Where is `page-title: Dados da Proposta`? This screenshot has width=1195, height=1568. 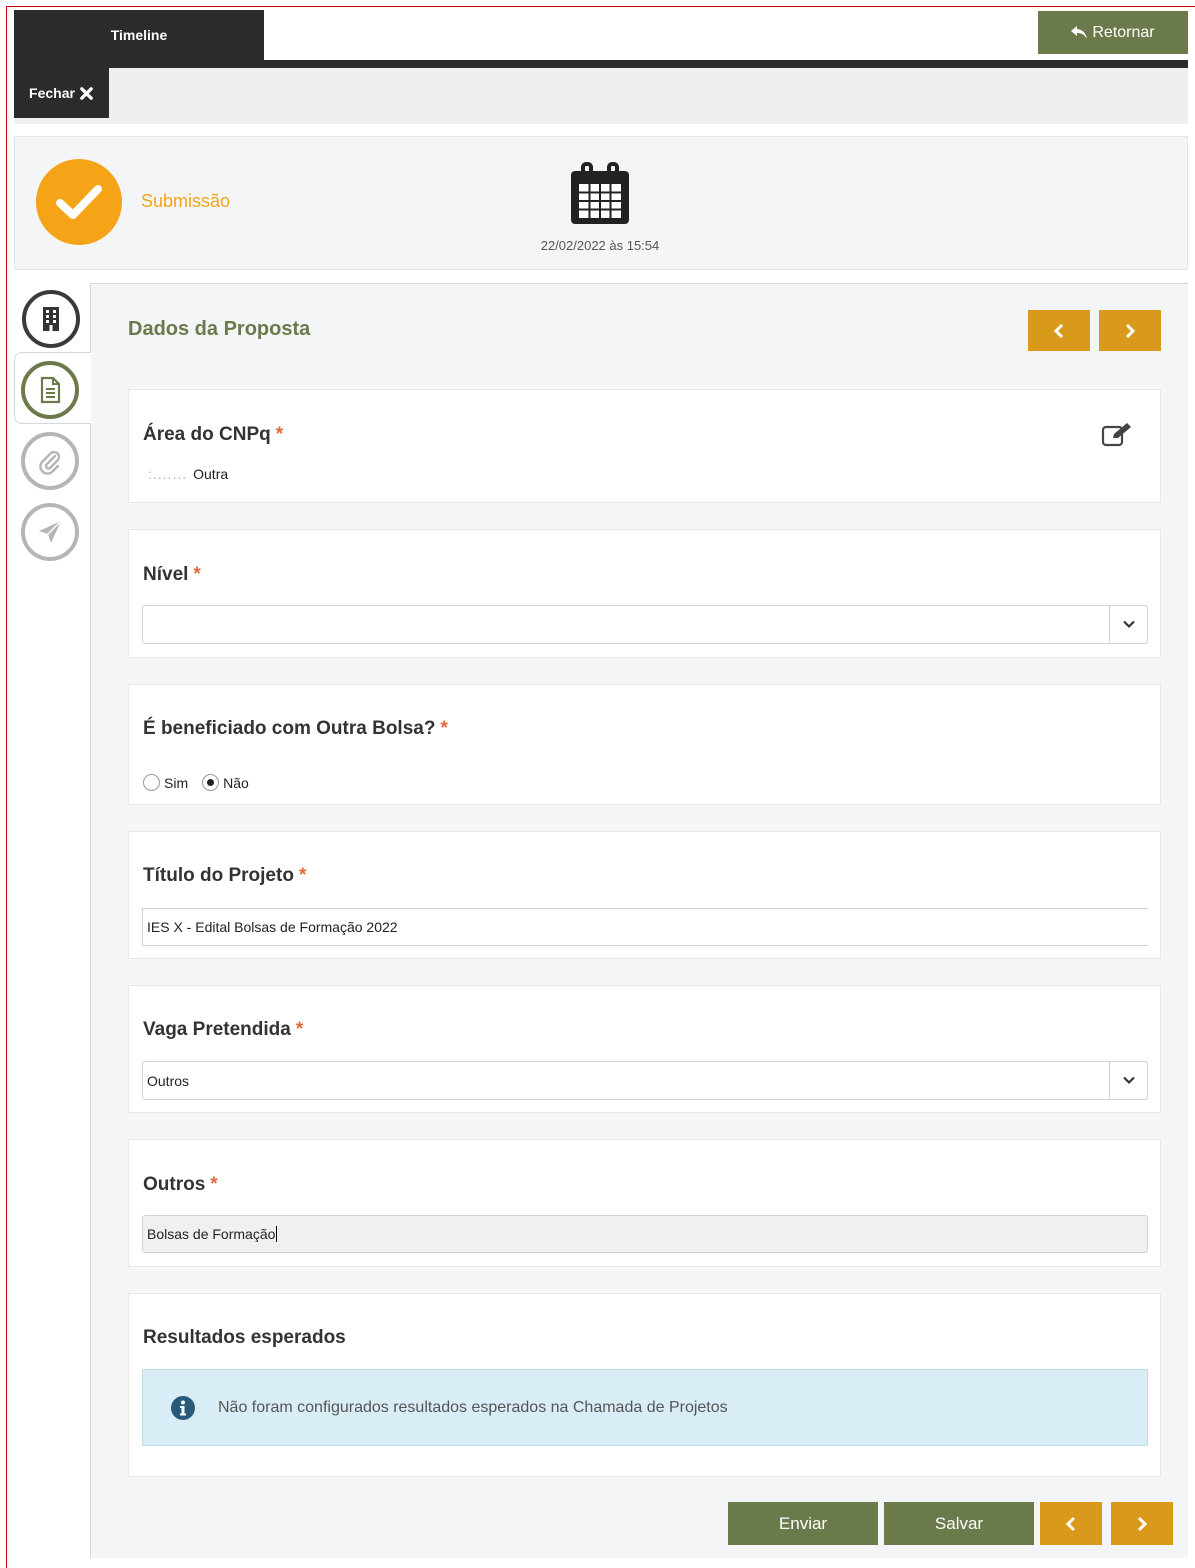
page-title: Dados da Proposta is located at coordinates (219, 329).